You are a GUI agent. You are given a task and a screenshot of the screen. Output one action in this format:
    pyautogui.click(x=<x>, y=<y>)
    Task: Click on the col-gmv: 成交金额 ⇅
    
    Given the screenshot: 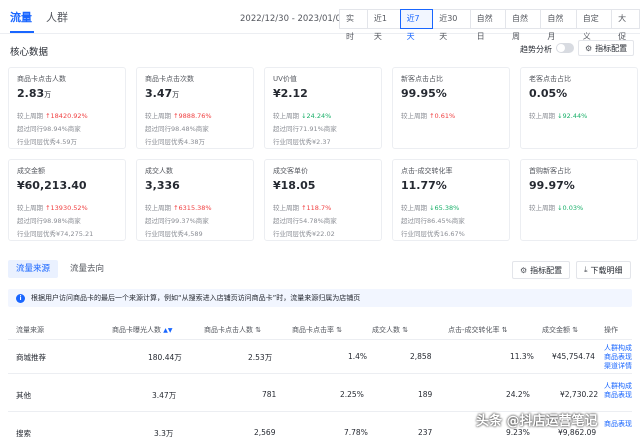 What is the action you would take?
    pyautogui.click(x=560, y=330)
    